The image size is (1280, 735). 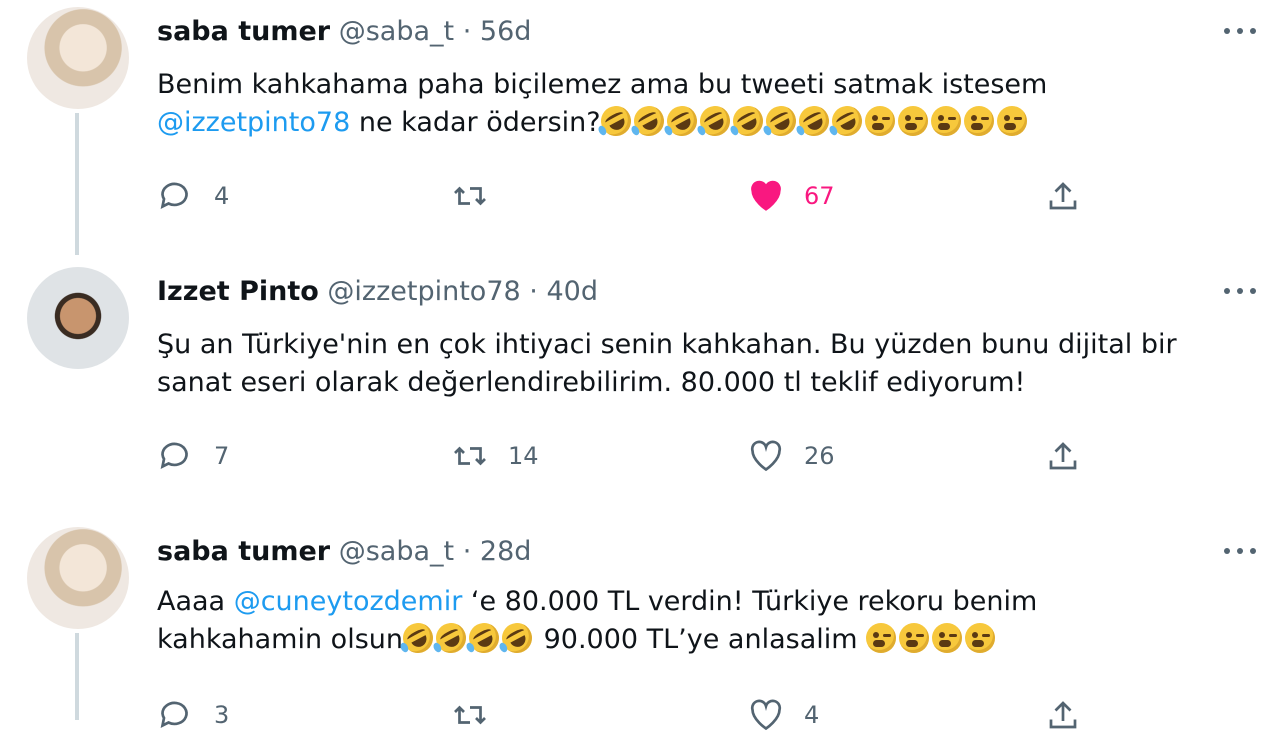 I want to click on tweet-header: saba tumer @saba_t · 28d, so click(x=344, y=552).